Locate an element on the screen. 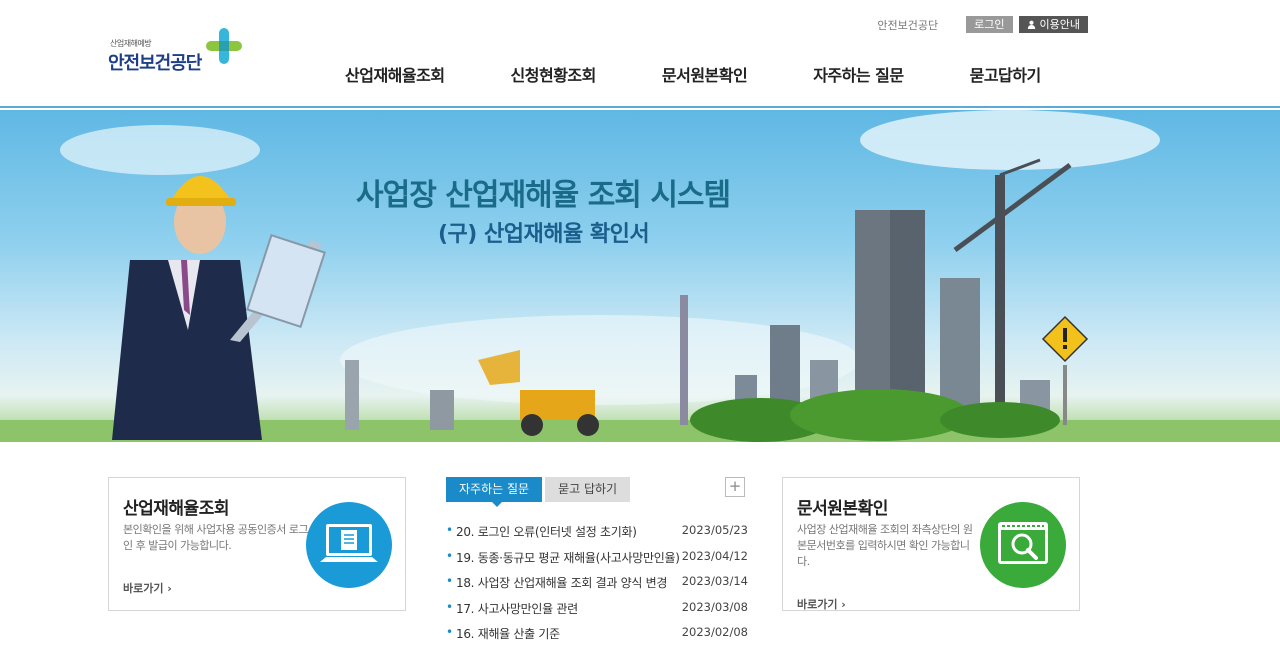  main-nav: 산업재해율조회 신청현황조회 문서원본확인 자주하는 질문 묻고답하기 is located at coordinates (693, 74).